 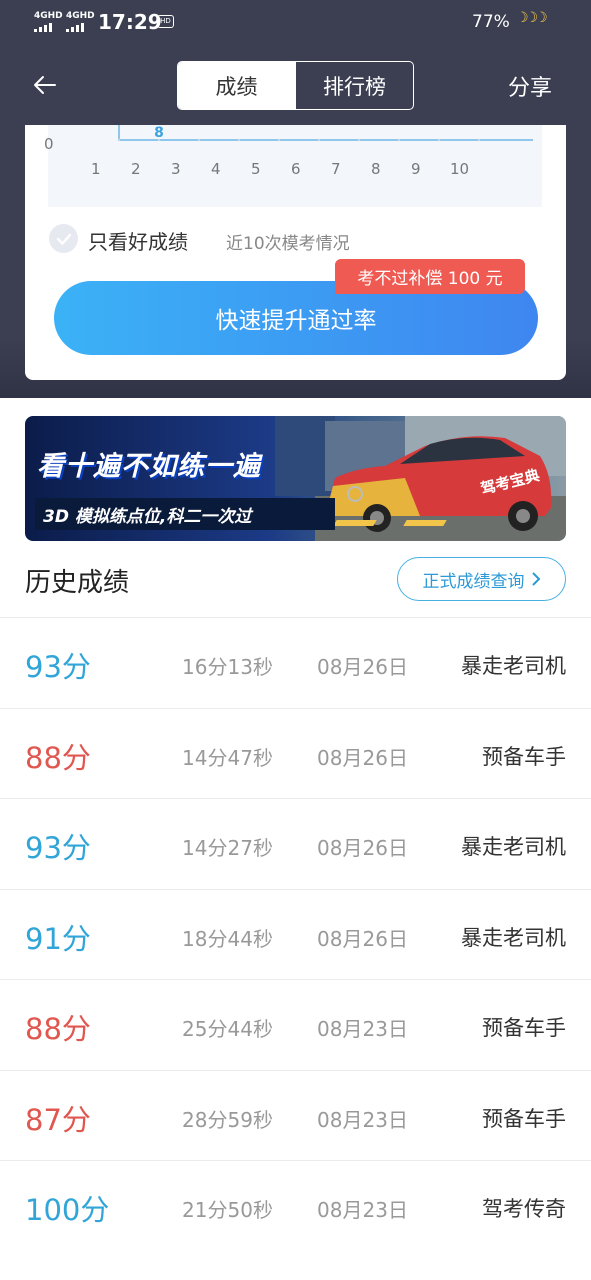 What do you see at coordinates (48, 22) in the screenshot?
I see `signal-1-icon: 4GHD` at bounding box center [48, 22].